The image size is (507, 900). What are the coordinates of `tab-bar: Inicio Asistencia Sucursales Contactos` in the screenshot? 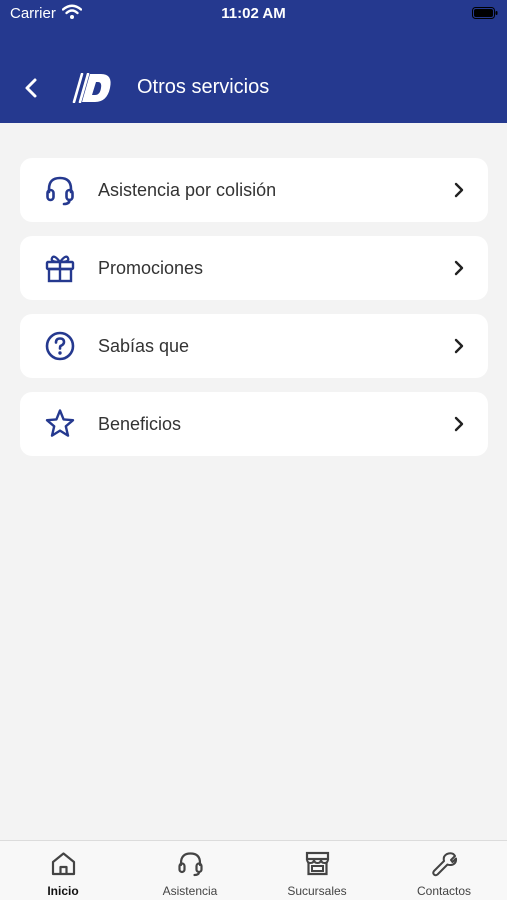 It's located at (253, 870).